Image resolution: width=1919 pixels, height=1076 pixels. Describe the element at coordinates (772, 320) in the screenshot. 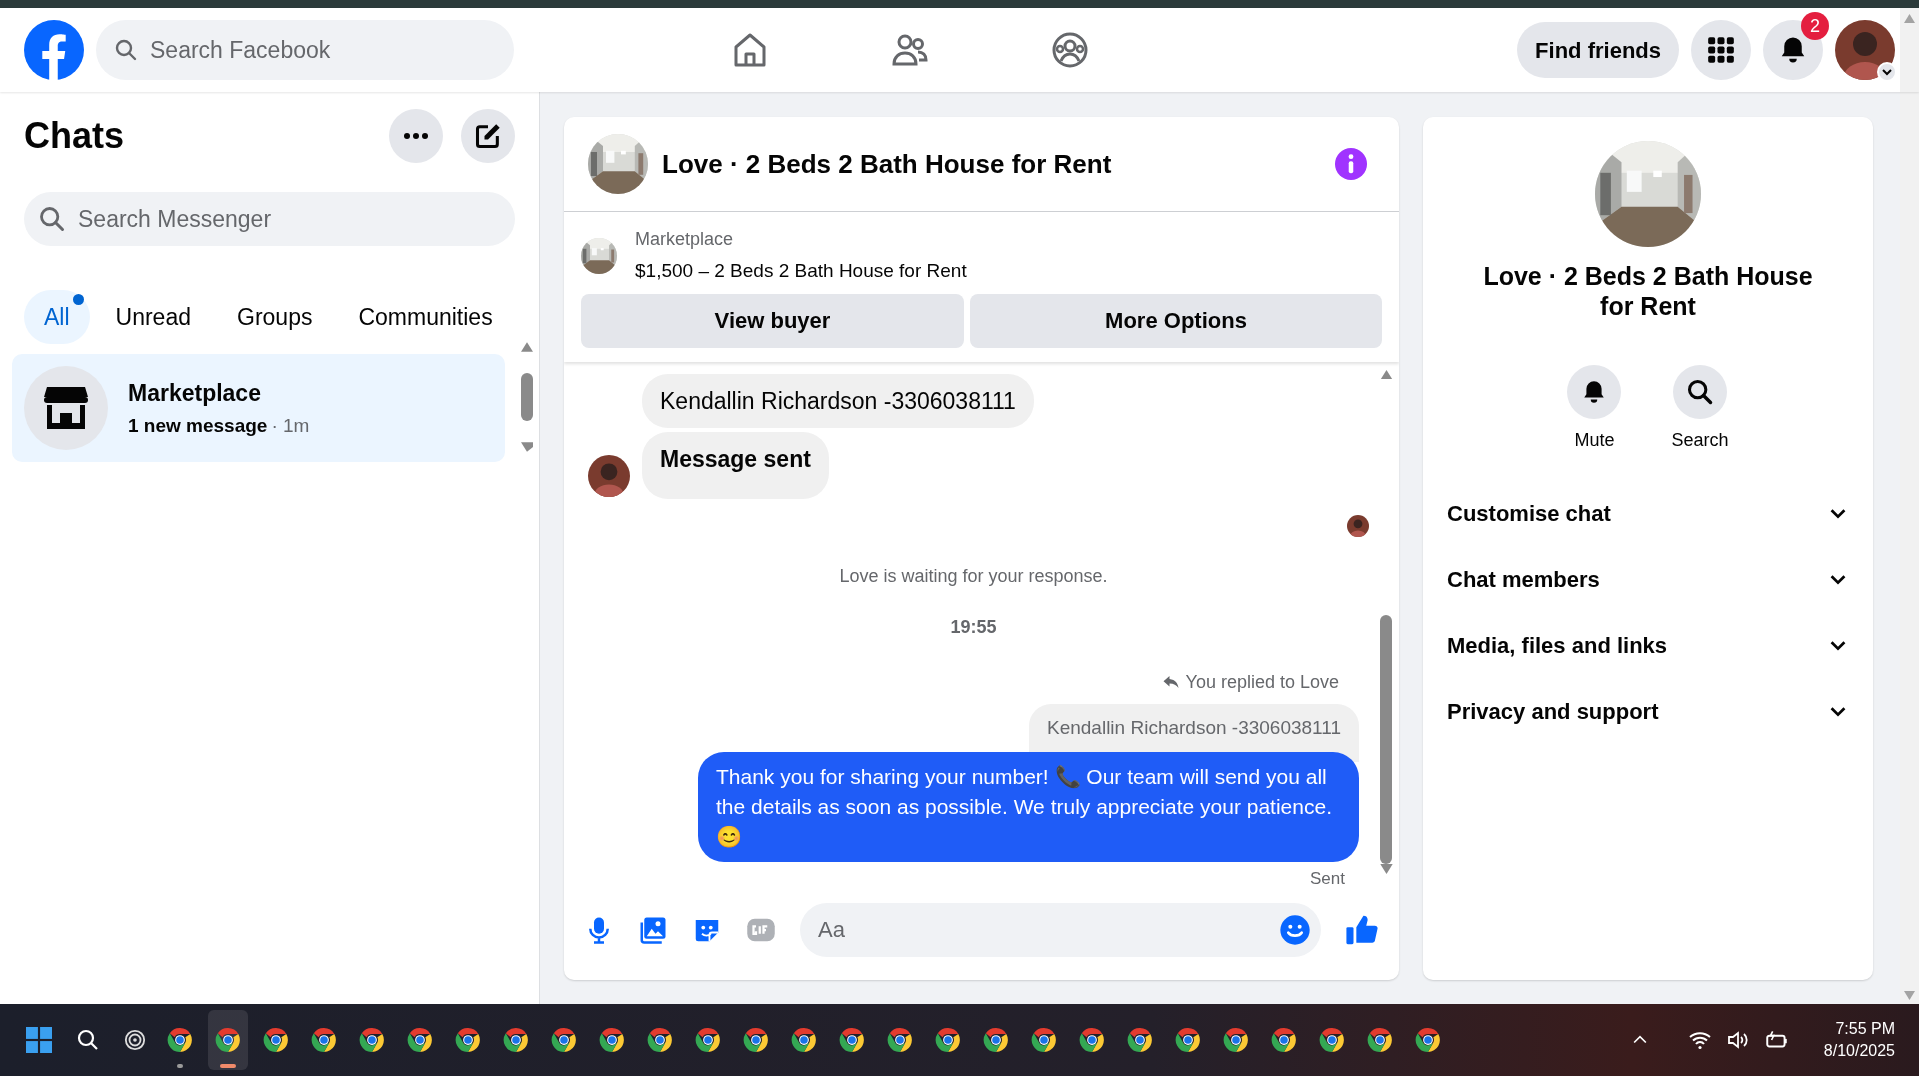

I see `view-buyer-button: View buyer` at that location.